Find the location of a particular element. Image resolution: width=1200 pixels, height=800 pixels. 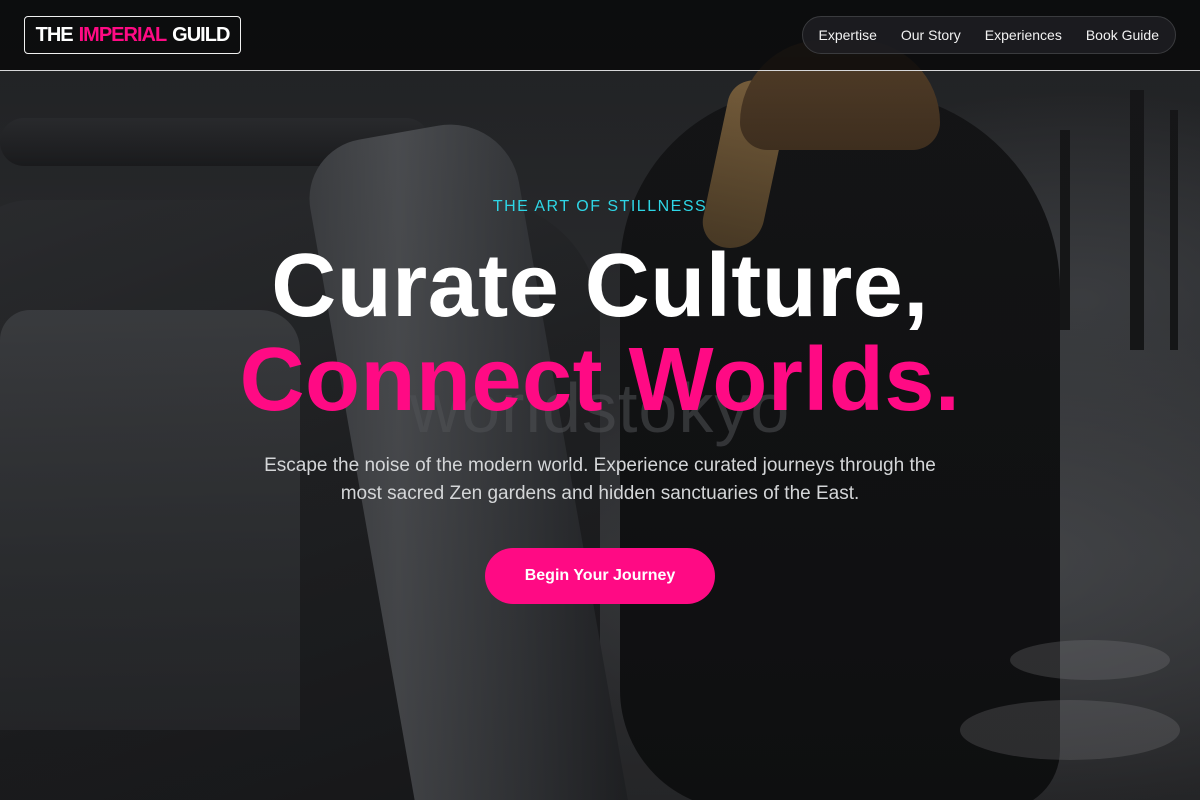

hero-eyebrow: THE ART OF STILLNESS is located at coordinates (600, 206).